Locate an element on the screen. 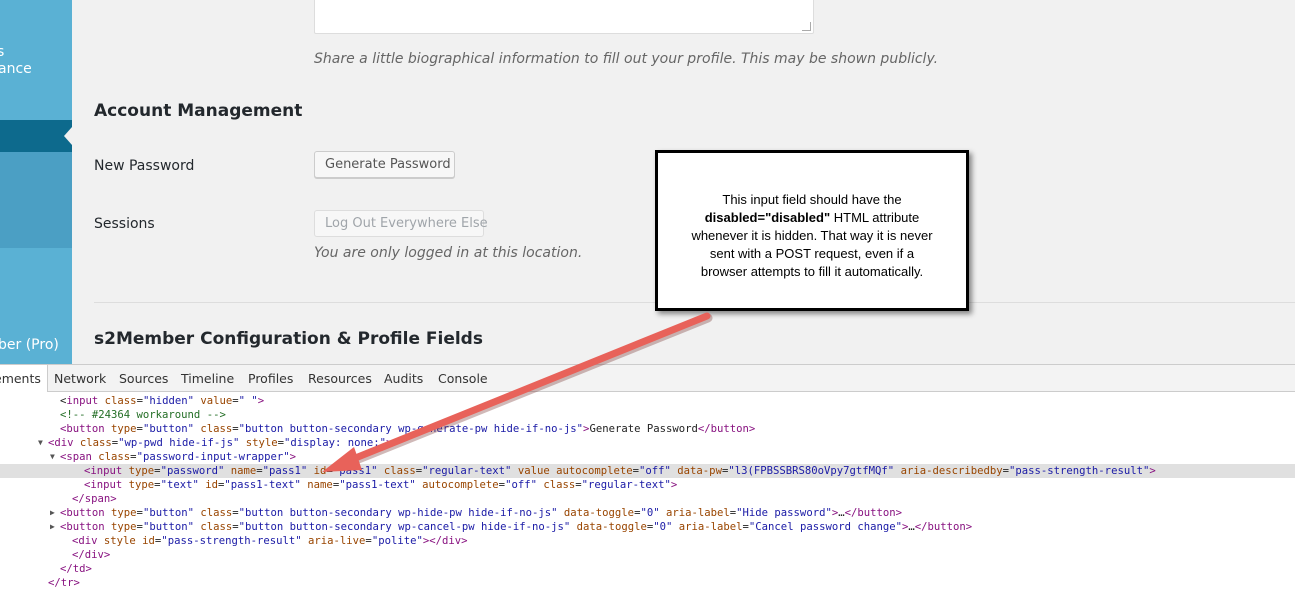  callout-bold-attribute: disabled="disabled" is located at coordinates (767, 217).